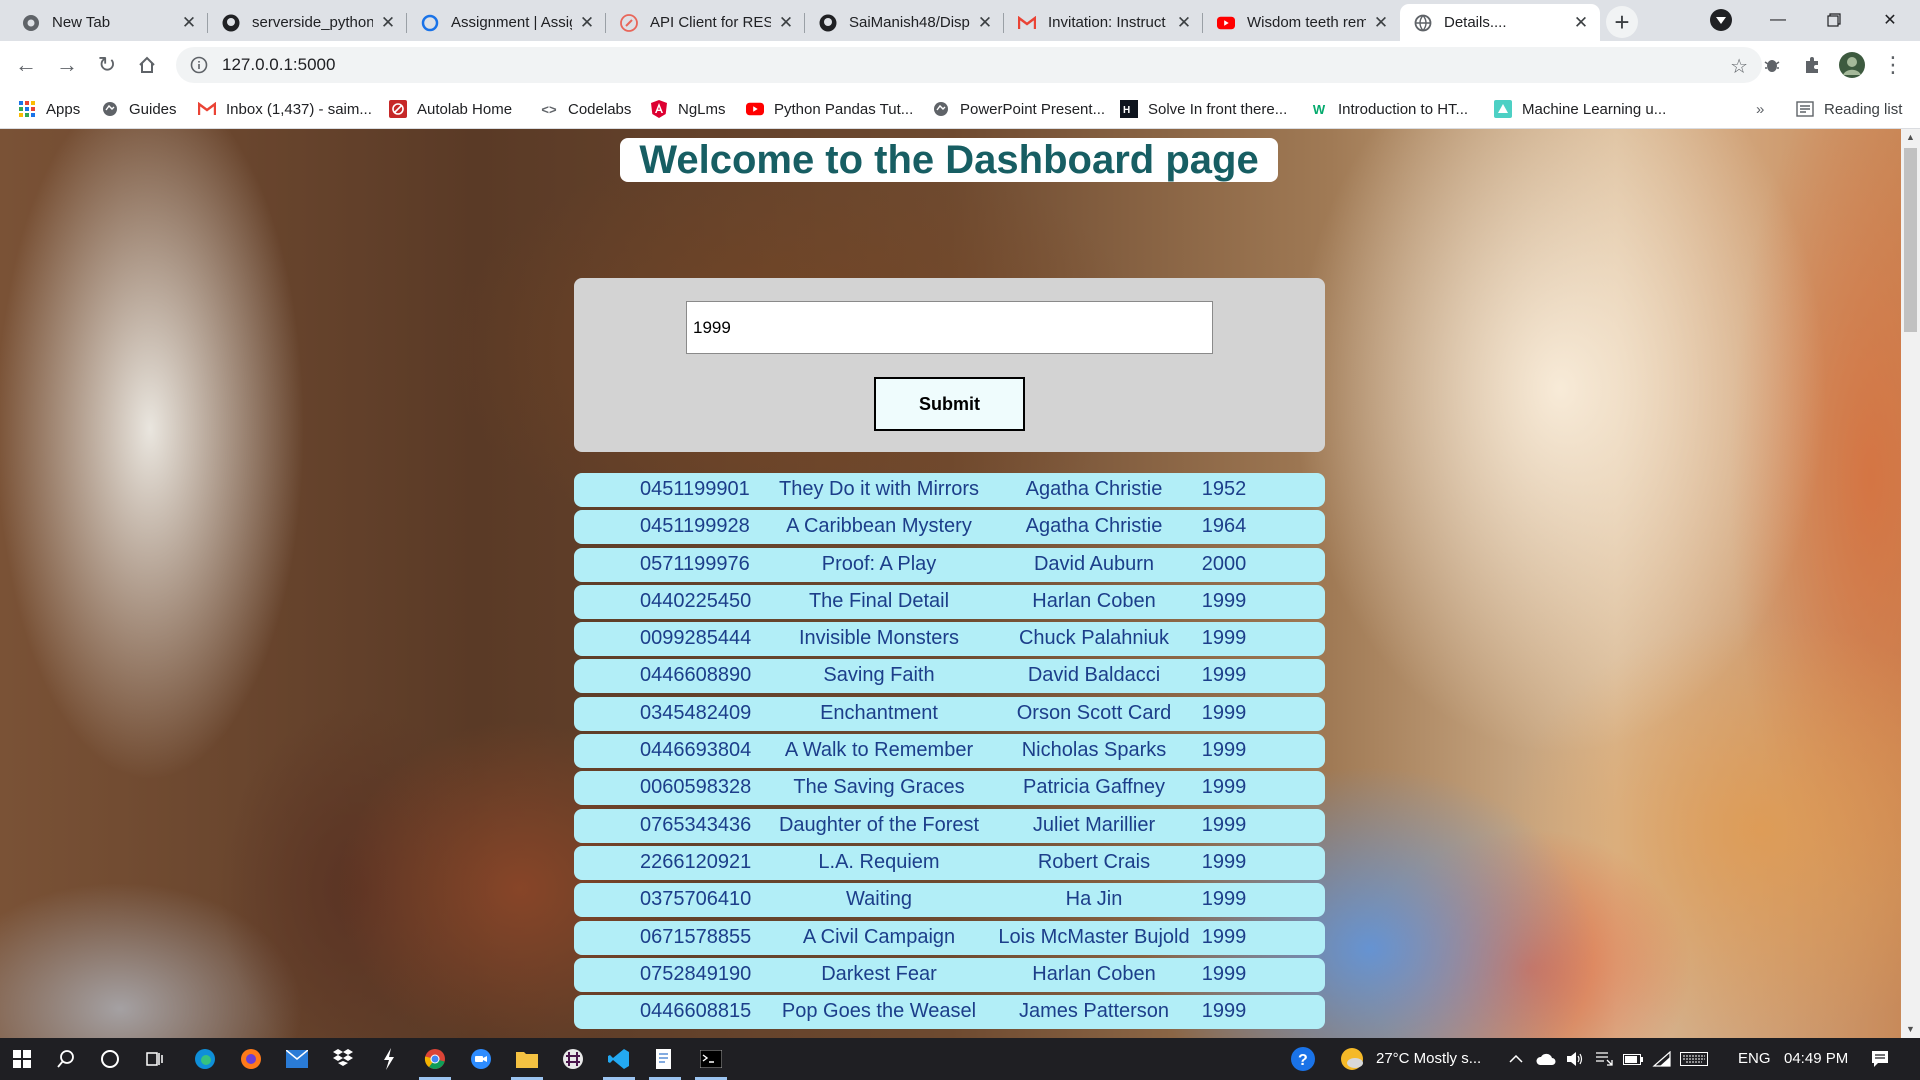 This screenshot has height=1080, width=1920. What do you see at coordinates (696, 787) in the screenshot?
I see `book-isbn: 0060598328` at bounding box center [696, 787].